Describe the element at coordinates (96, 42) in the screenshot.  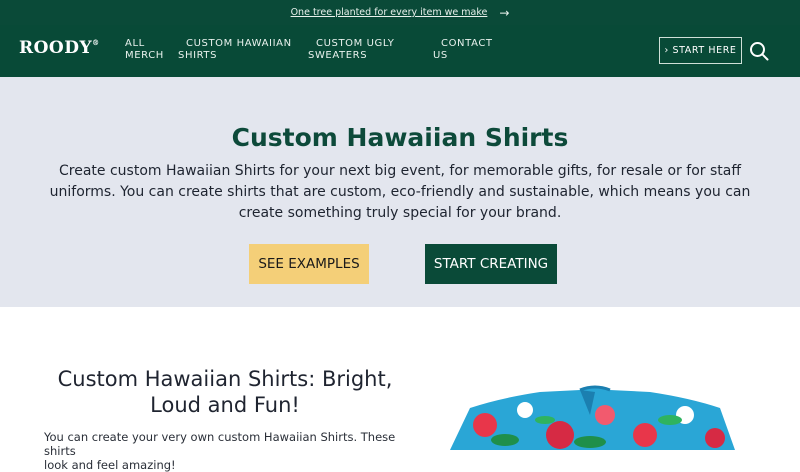
I see `registered-icon: ®` at that location.